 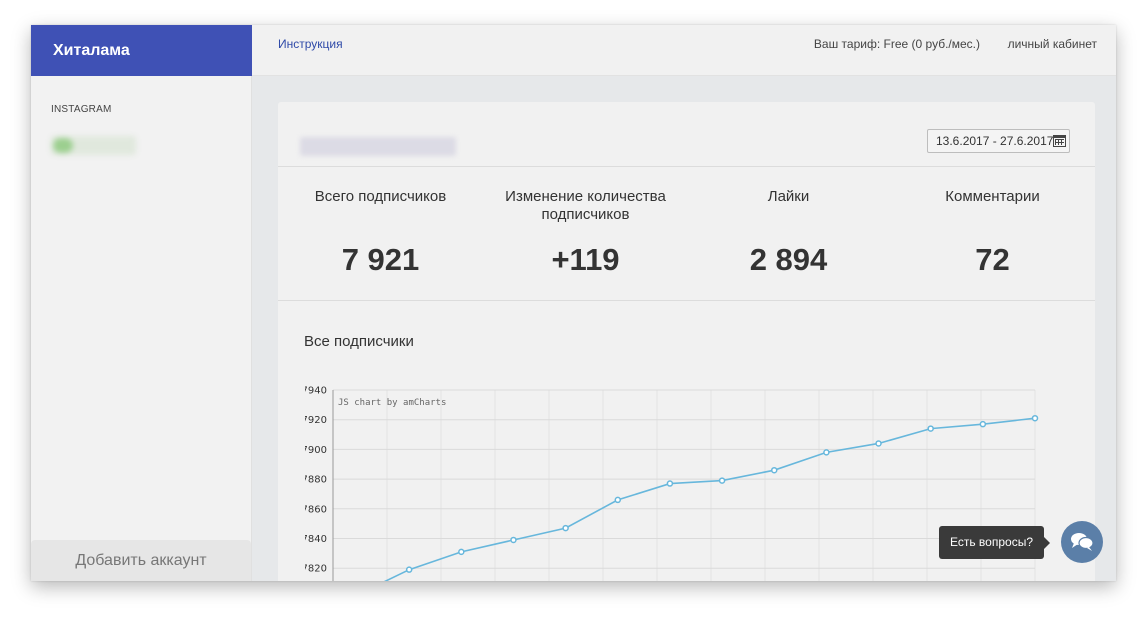 What do you see at coordinates (392, 403) in the screenshot?
I see `chart-credit: JS chart by amCharts` at bounding box center [392, 403].